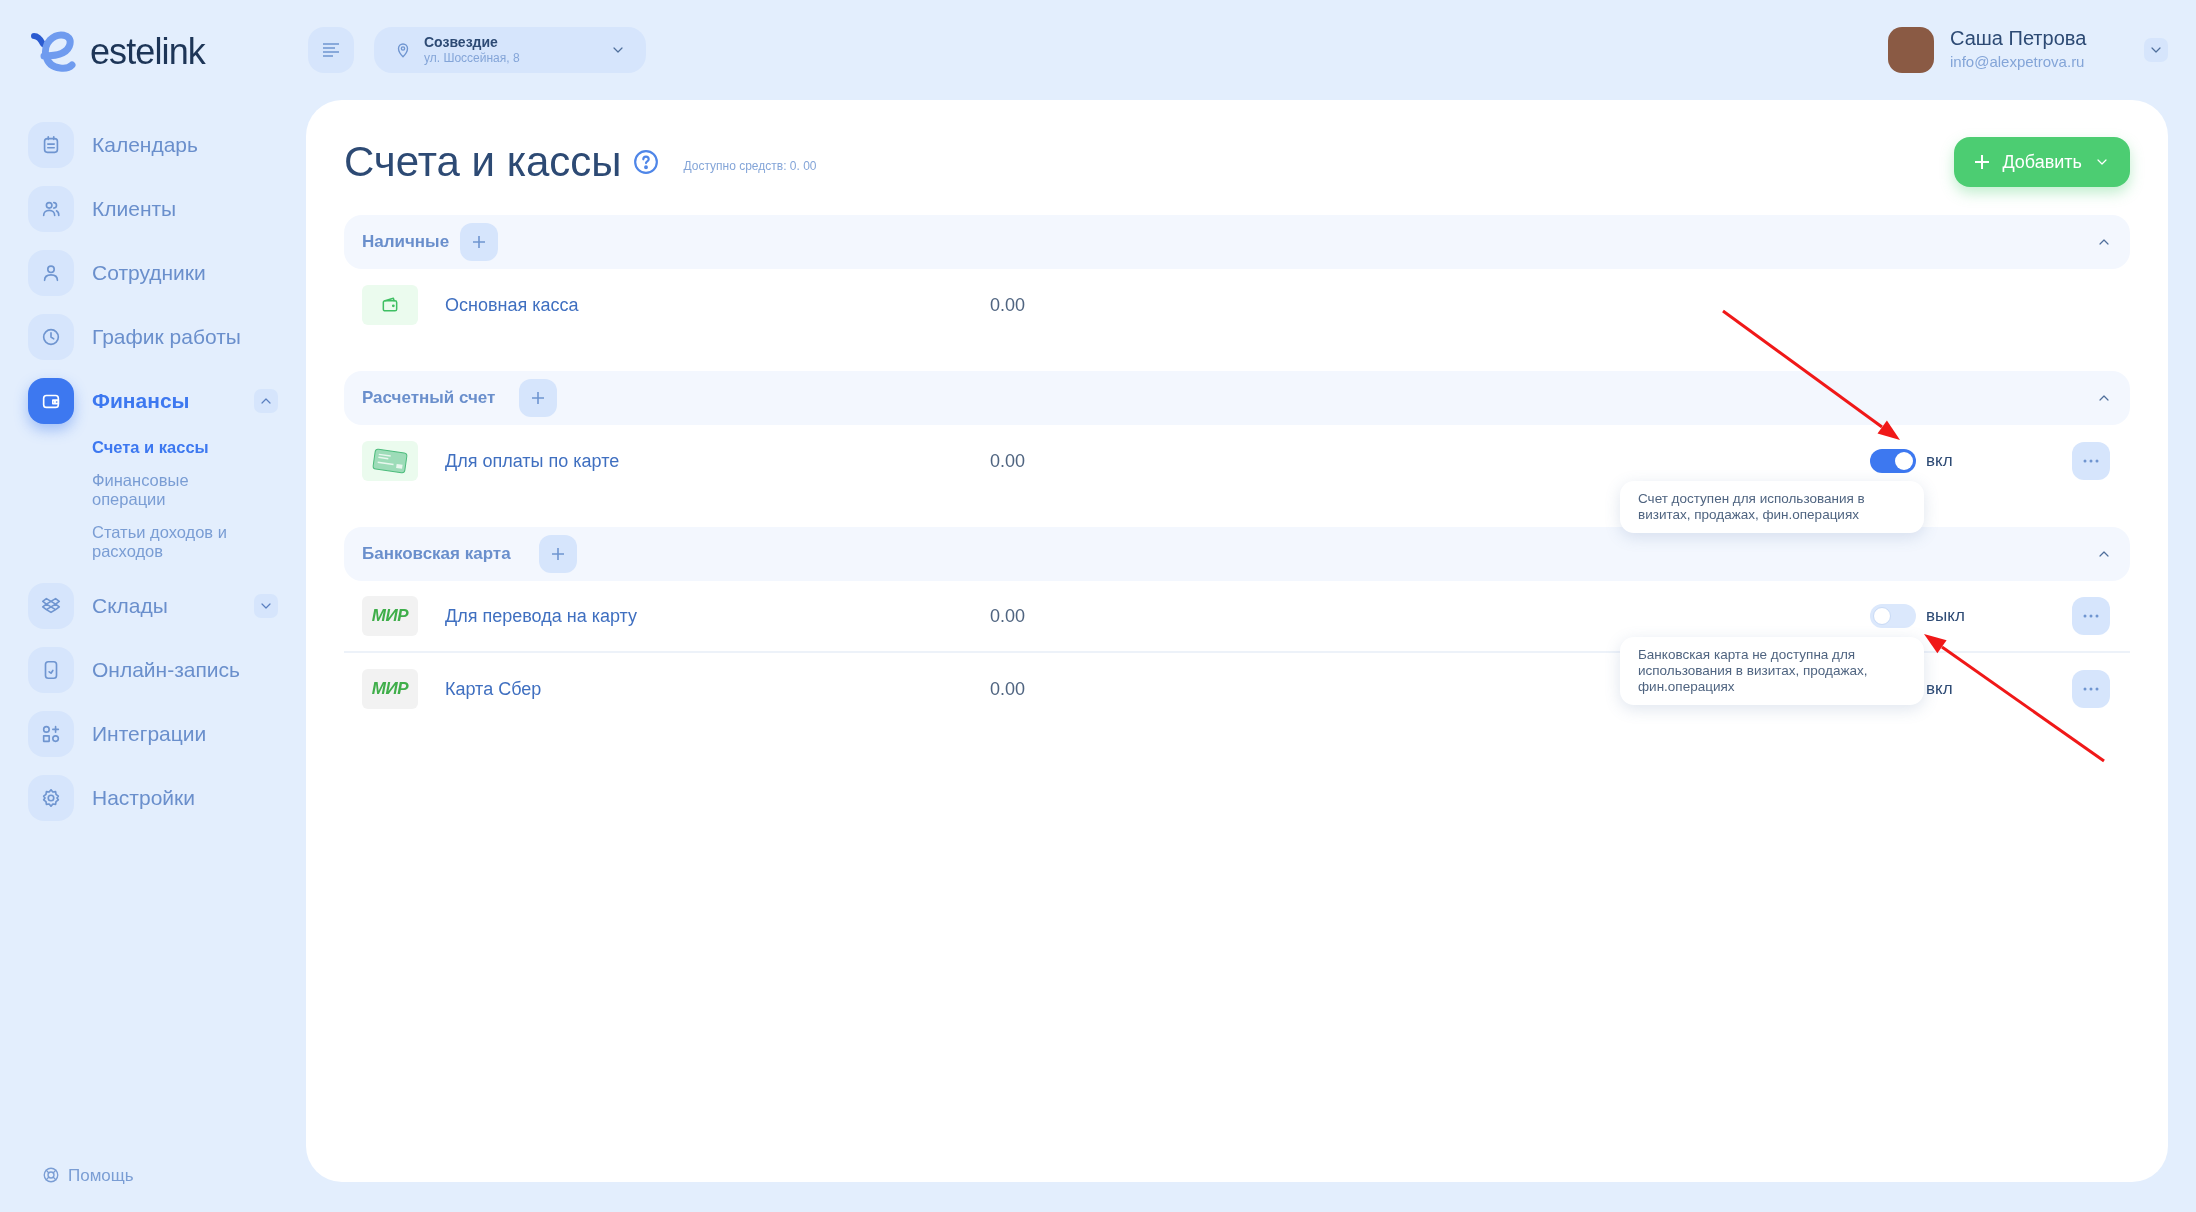 The image size is (2196, 1212). I want to click on available-funds: Доступно средств: 0. 00, so click(750, 166).